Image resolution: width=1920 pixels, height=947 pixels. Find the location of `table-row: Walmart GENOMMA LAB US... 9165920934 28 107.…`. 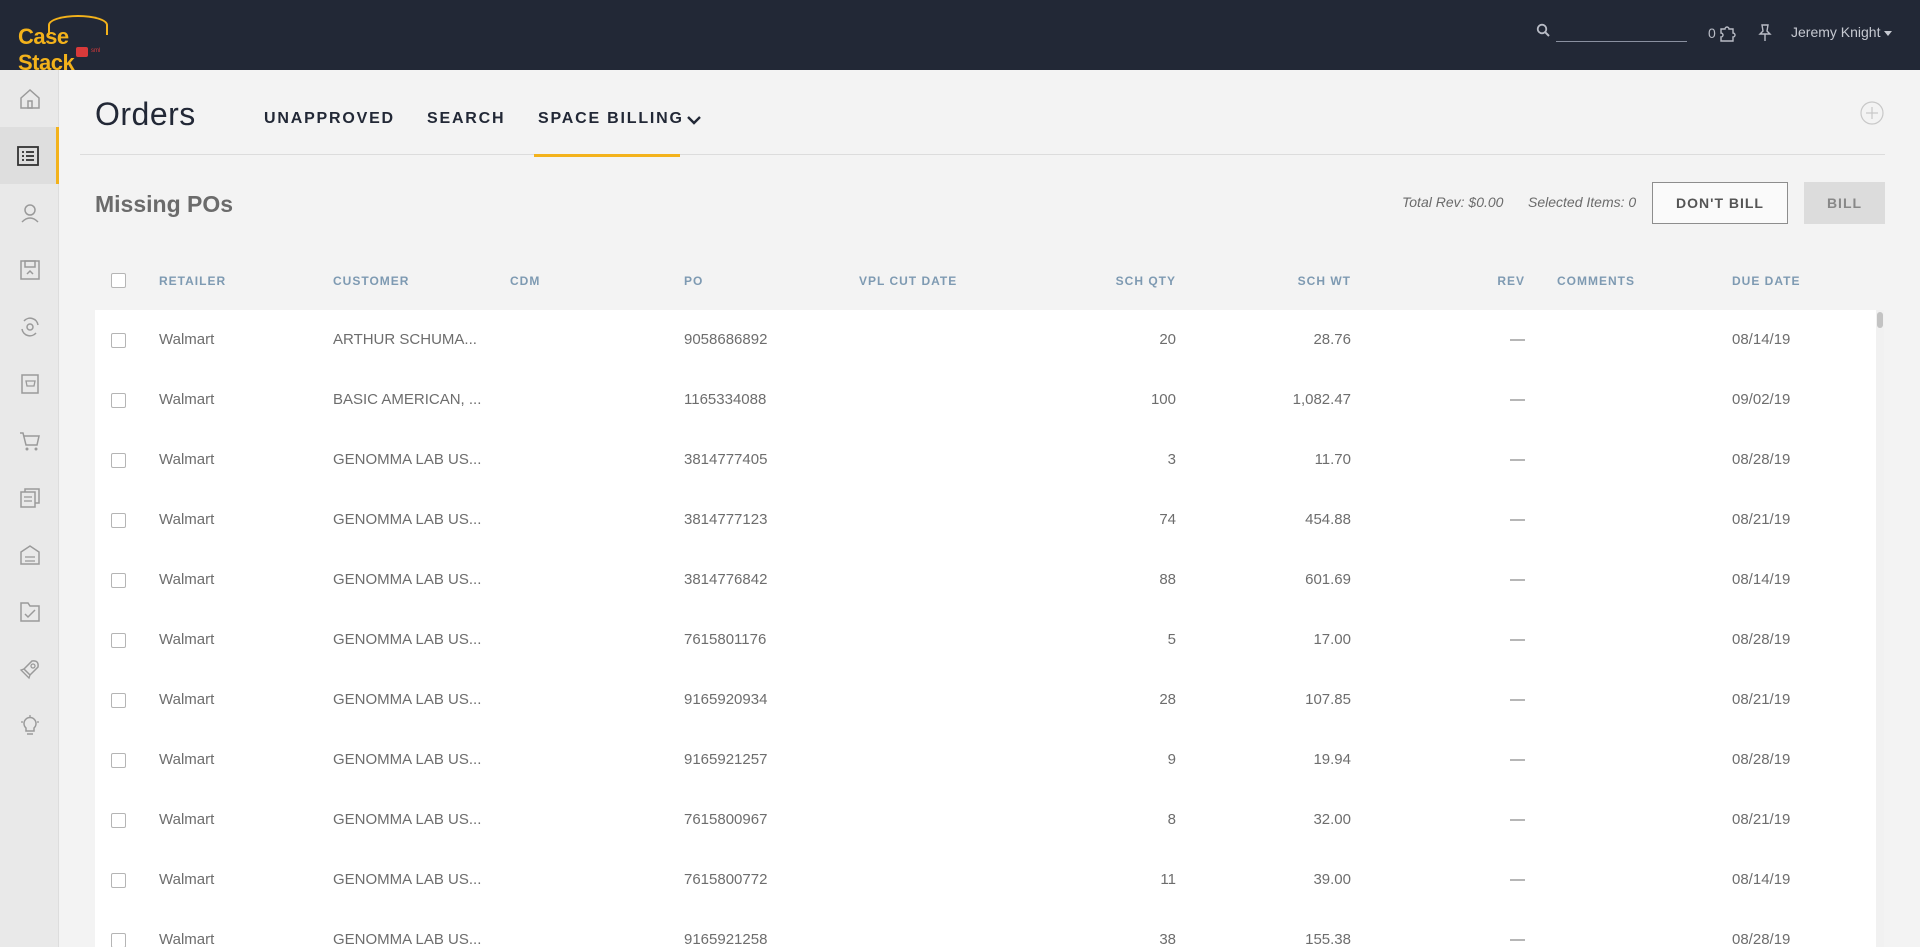

table-row: Walmart GENOMMA LAB US... 9165920934 28 107.… is located at coordinates (986, 700).